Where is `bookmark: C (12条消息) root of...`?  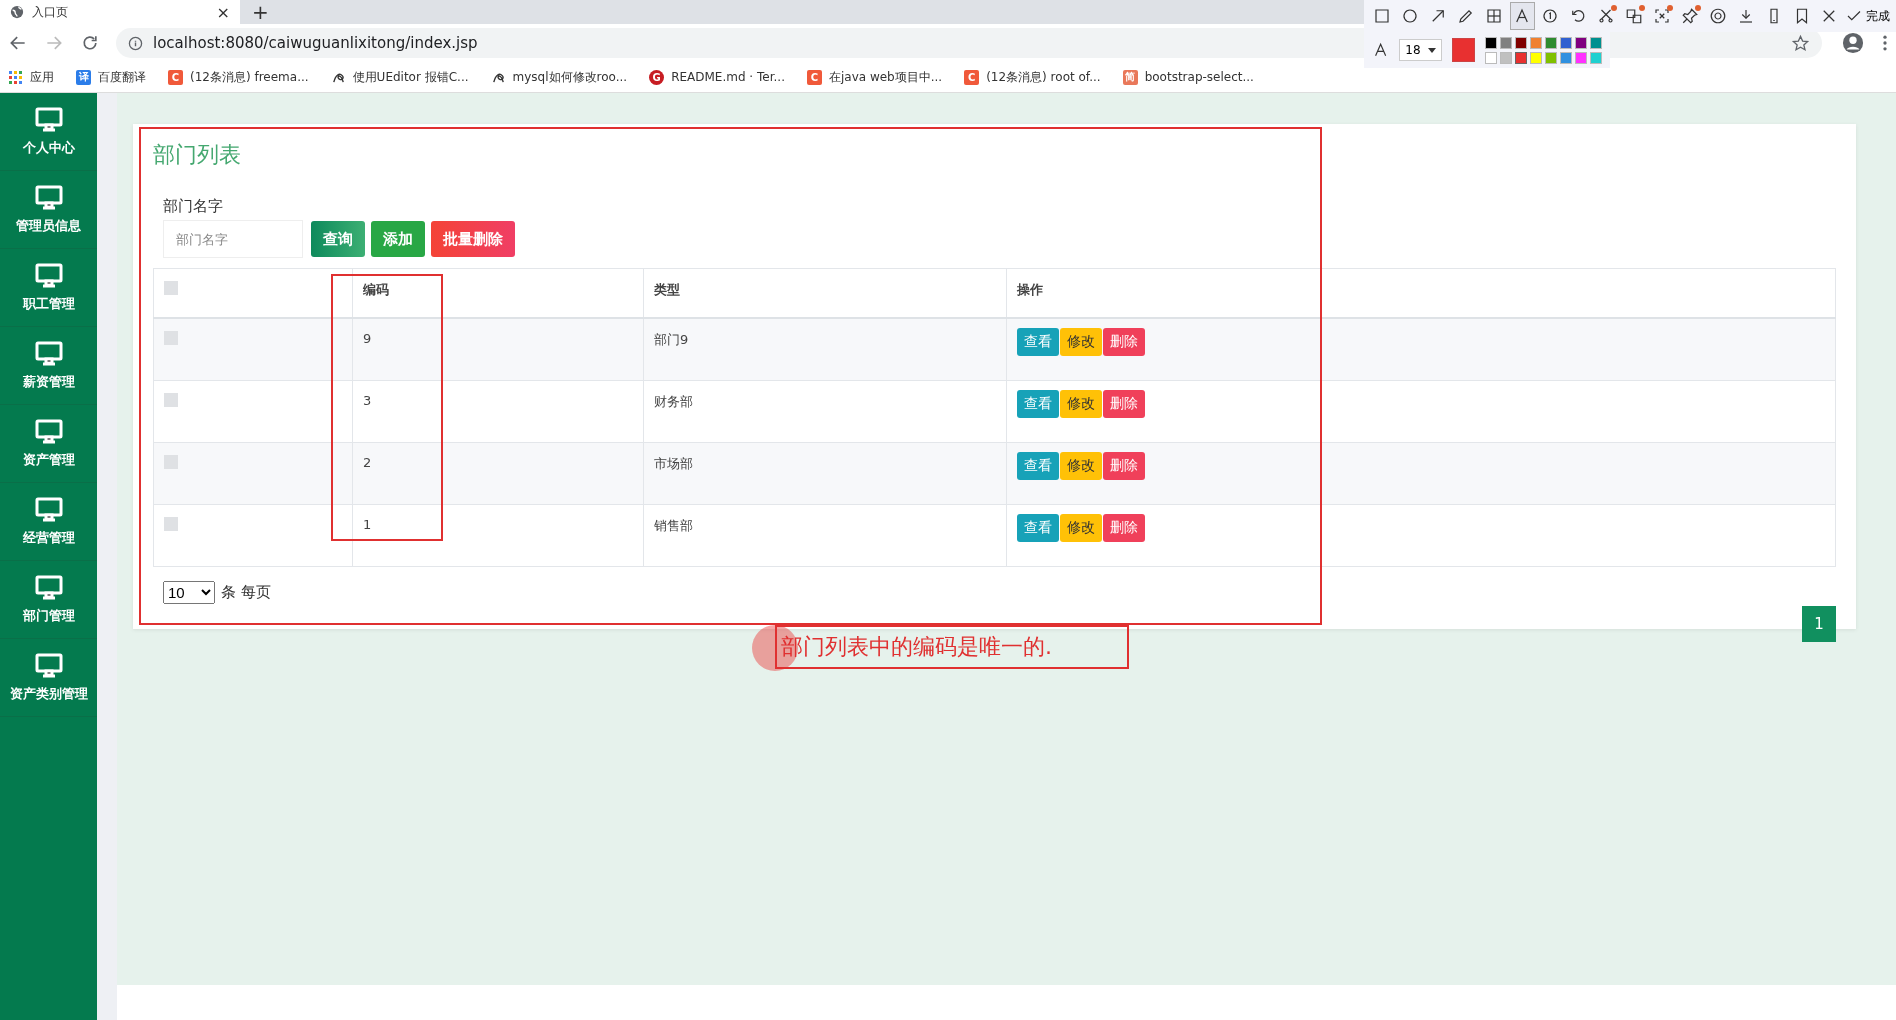 bookmark: C (12条消息) root of... is located at coordinates (1032, 77).